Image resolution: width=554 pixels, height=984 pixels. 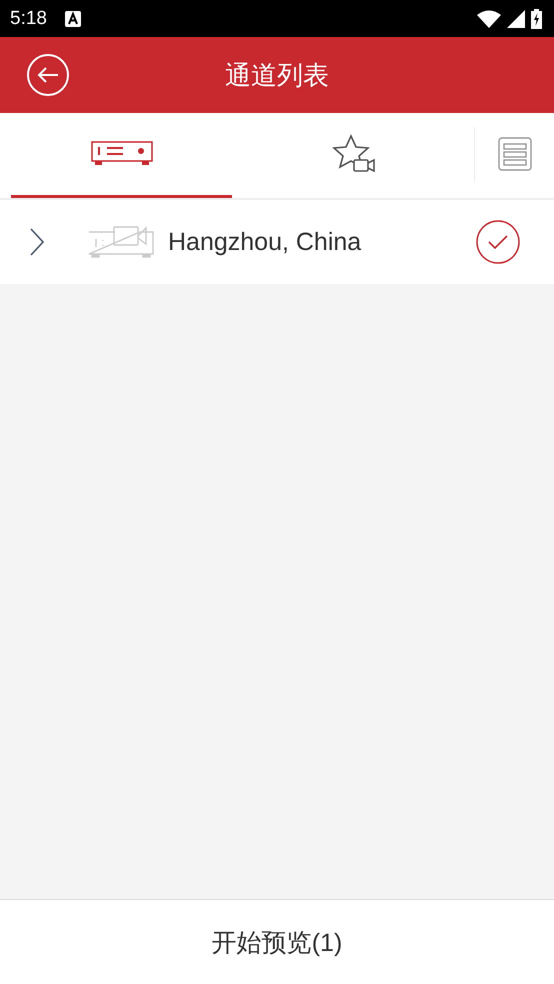 I want to click on recorder-icon, so click(x=121, y=154).